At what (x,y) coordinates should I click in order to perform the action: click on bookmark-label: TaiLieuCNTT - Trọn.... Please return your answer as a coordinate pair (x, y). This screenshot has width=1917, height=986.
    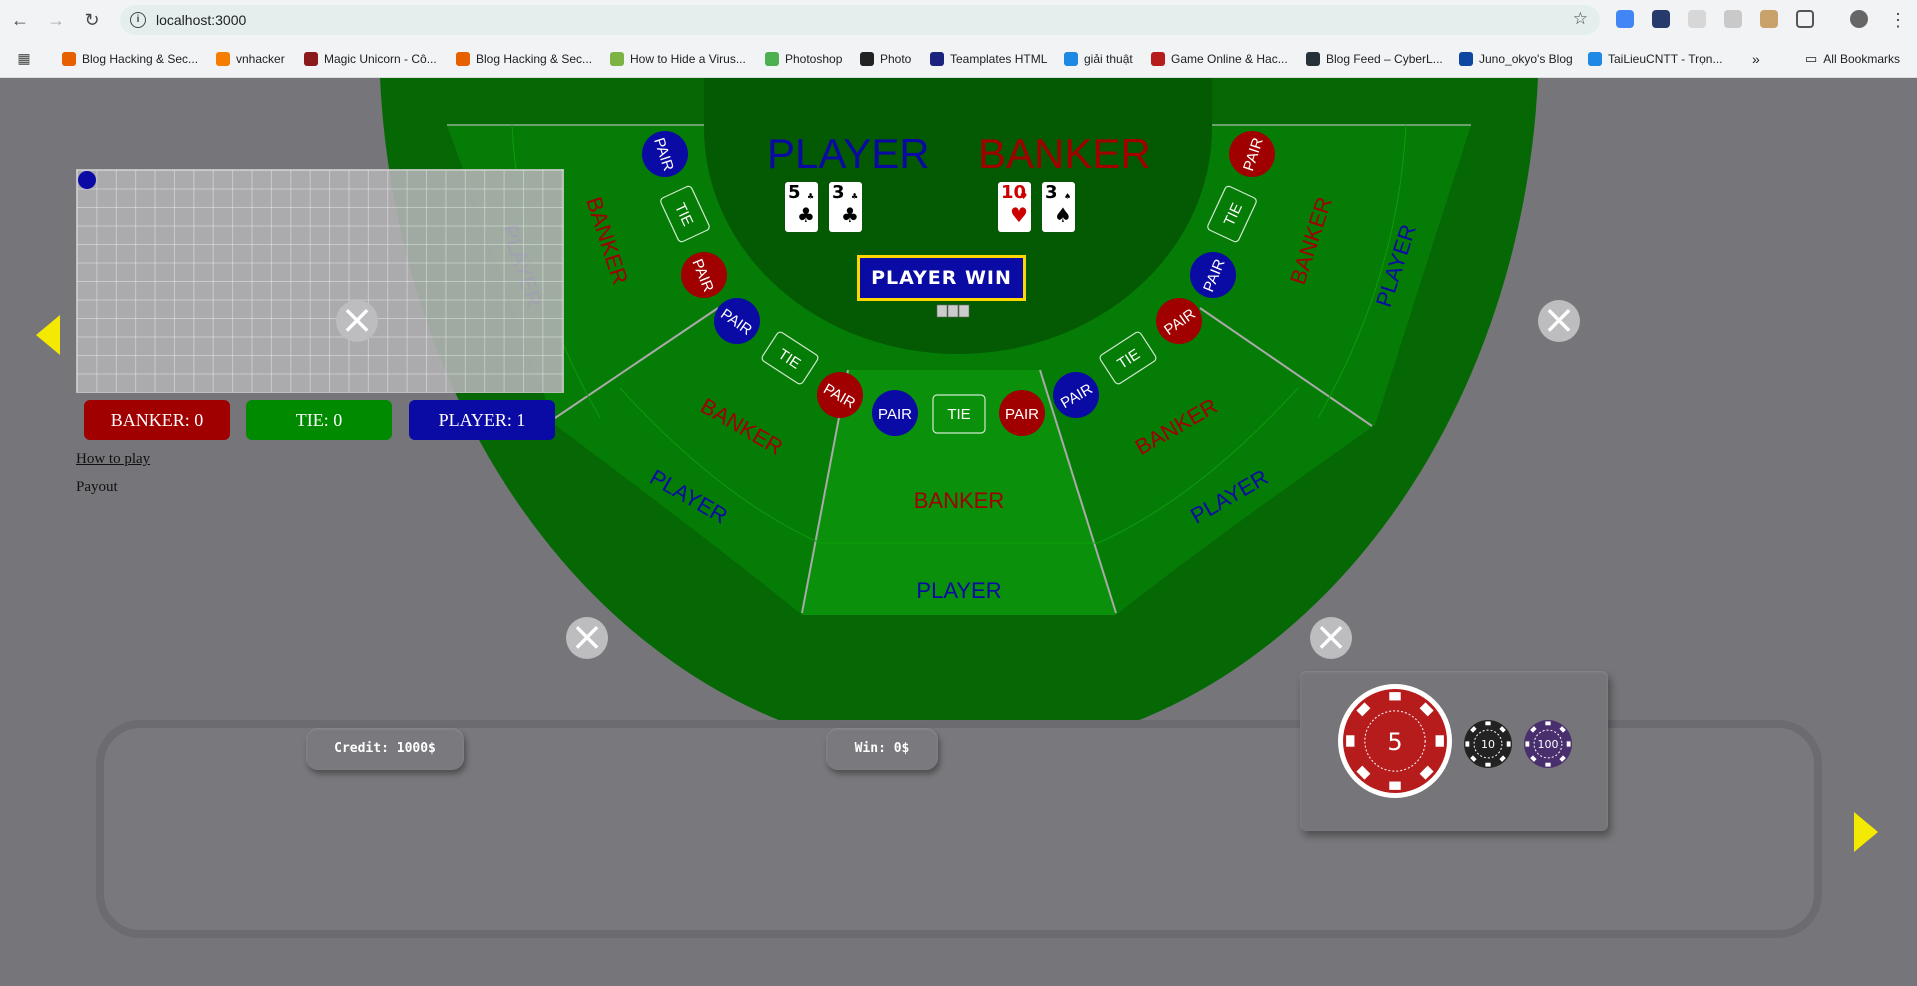
    Looking at the image, I should click on (1665, 59).